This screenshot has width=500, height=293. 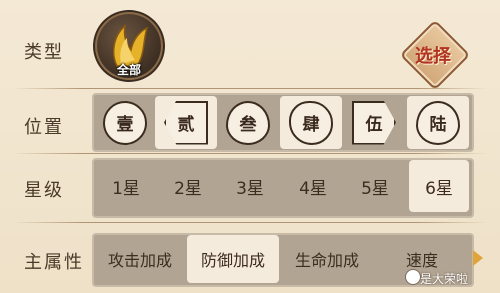 What do you see at coordinates (250, 186) in the screenshot?
I see `star-option-3: 3星` at bounding box center [250, 186].